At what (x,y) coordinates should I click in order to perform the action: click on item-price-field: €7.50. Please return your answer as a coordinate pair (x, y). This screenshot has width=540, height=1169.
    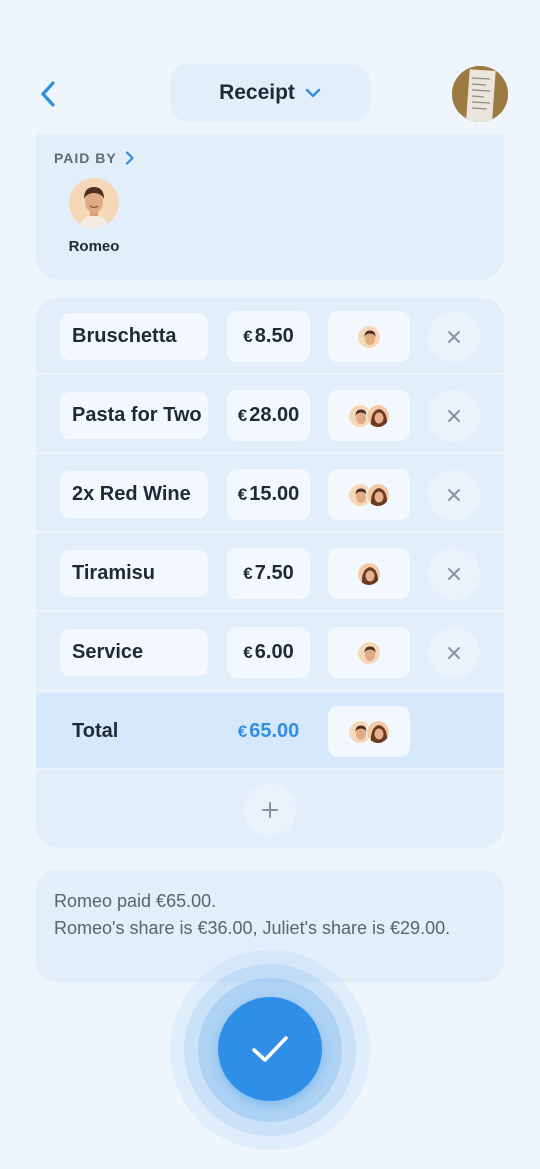
    Looking at the image, I should click on (268, 573).